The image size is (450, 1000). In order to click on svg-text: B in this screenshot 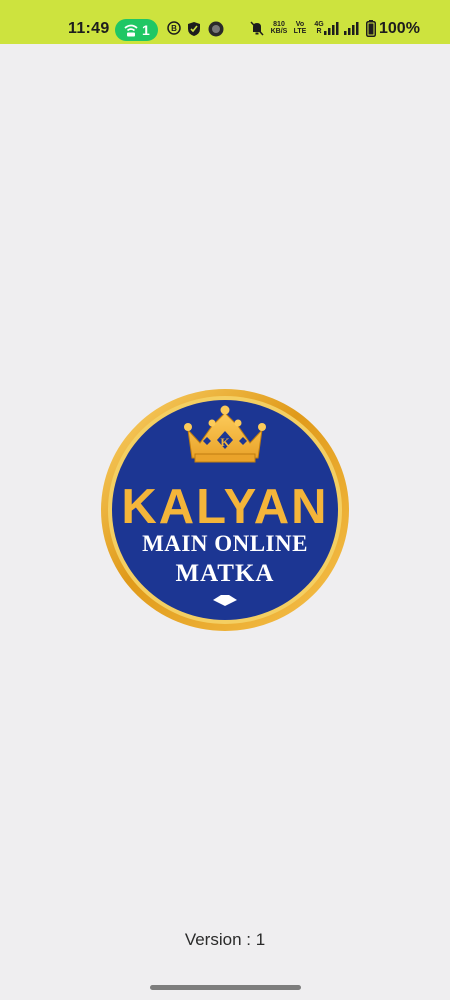, I will do `click(174, 28)`.